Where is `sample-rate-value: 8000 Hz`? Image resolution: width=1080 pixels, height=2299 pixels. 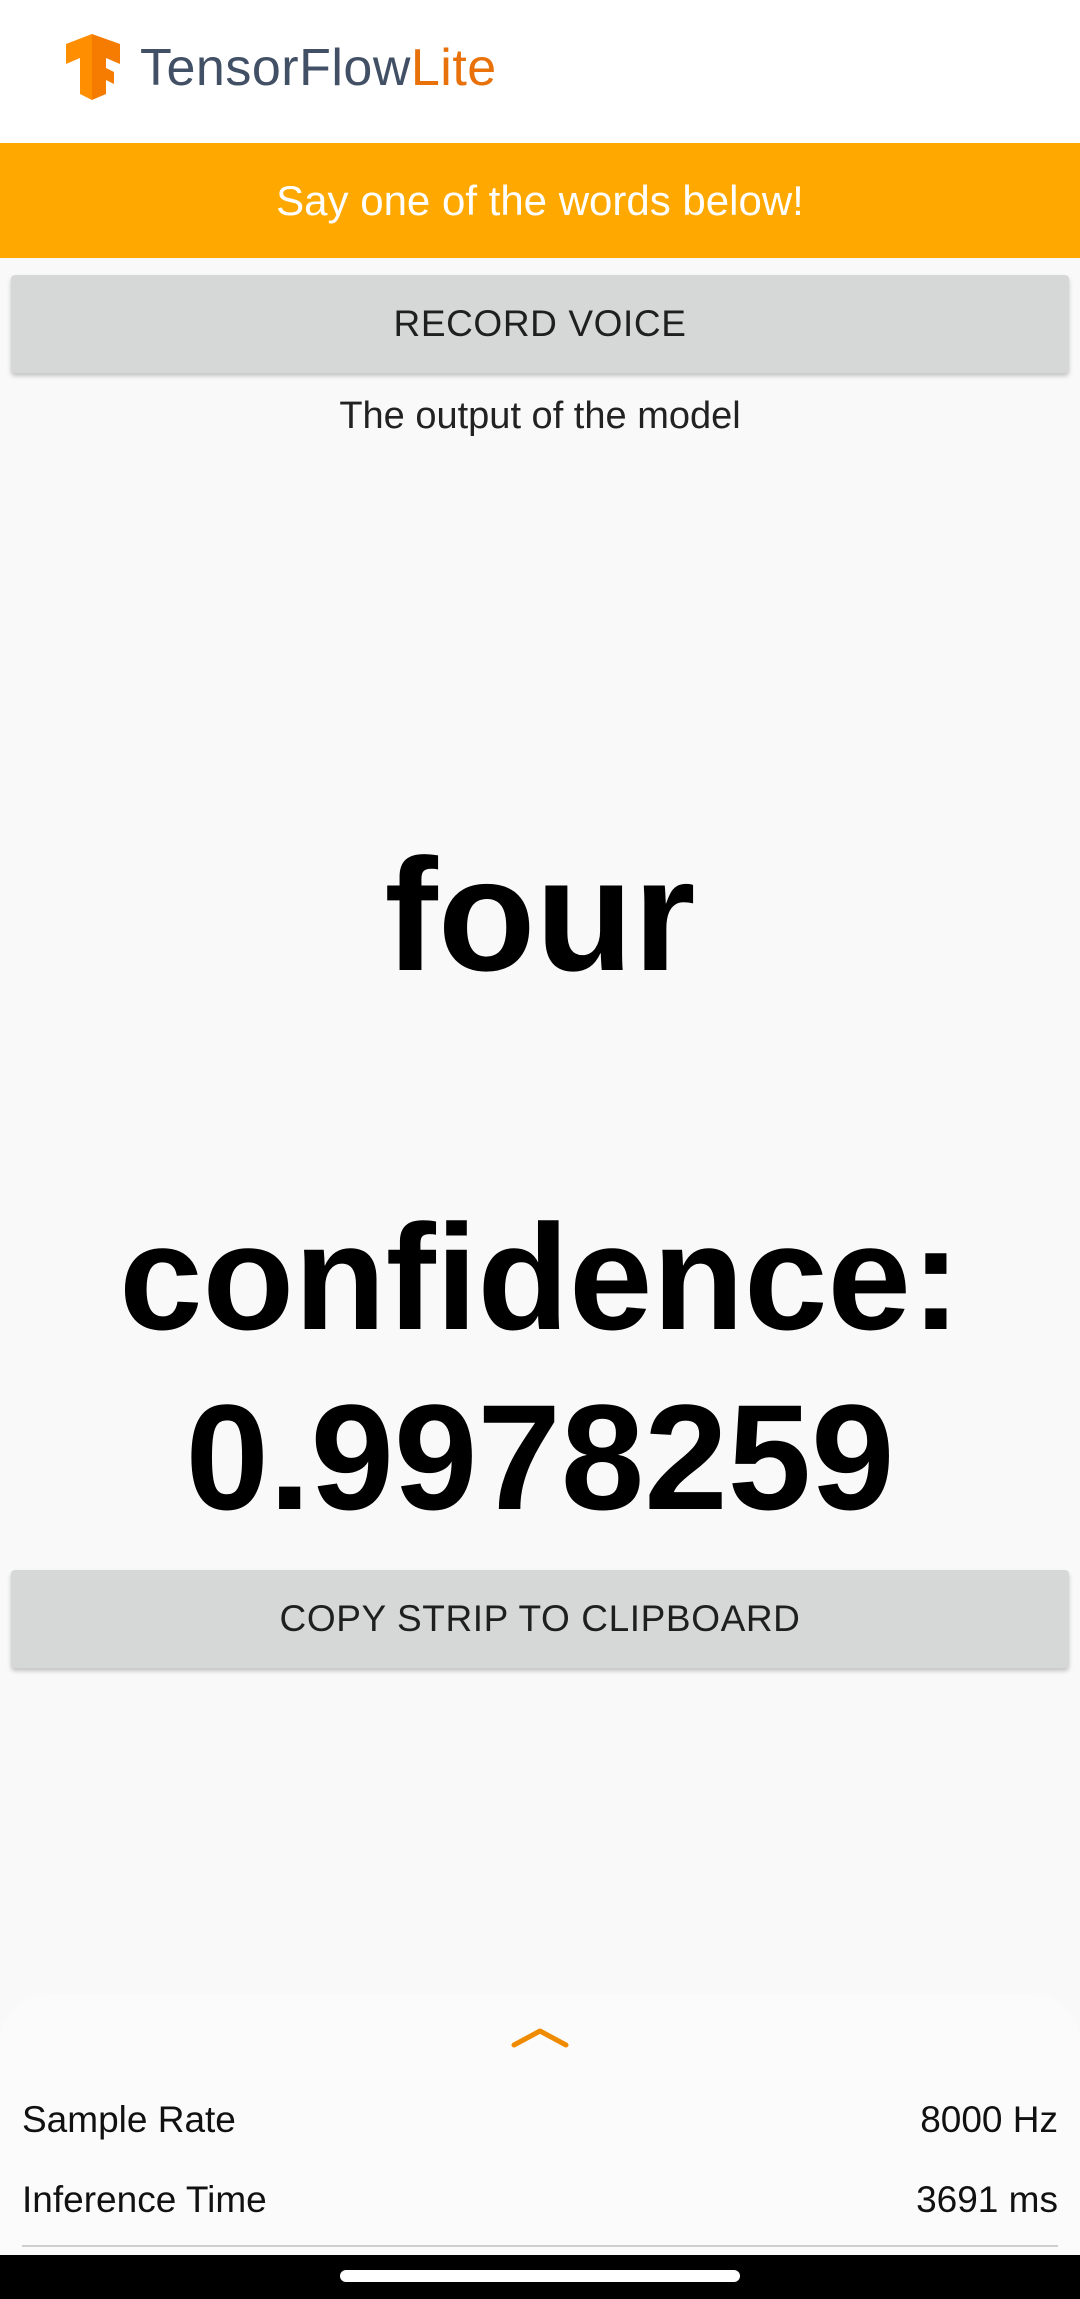 sample-rate-value: 8000 Hz is located at coordinates (989, 2119).